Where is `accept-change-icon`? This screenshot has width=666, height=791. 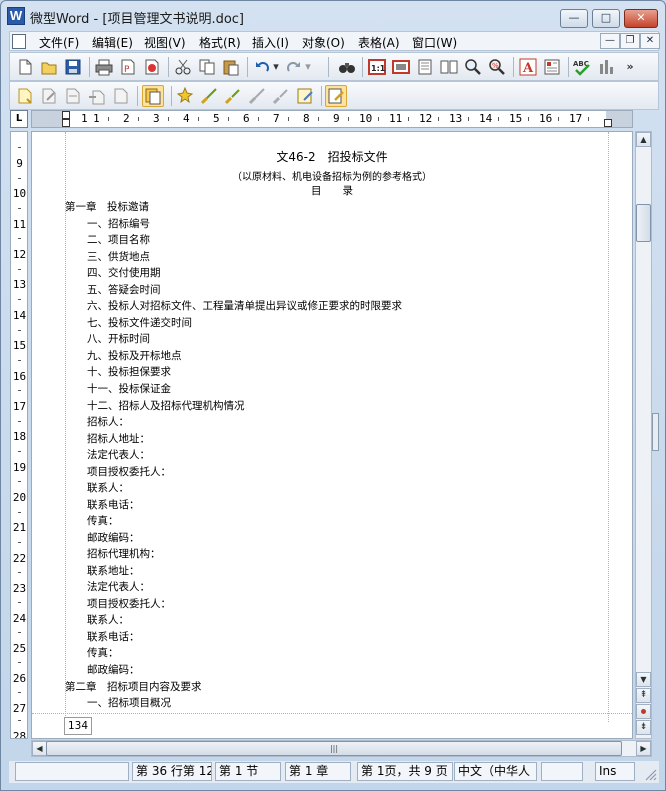
accept-change-icon is located at coordinates (185, 95).